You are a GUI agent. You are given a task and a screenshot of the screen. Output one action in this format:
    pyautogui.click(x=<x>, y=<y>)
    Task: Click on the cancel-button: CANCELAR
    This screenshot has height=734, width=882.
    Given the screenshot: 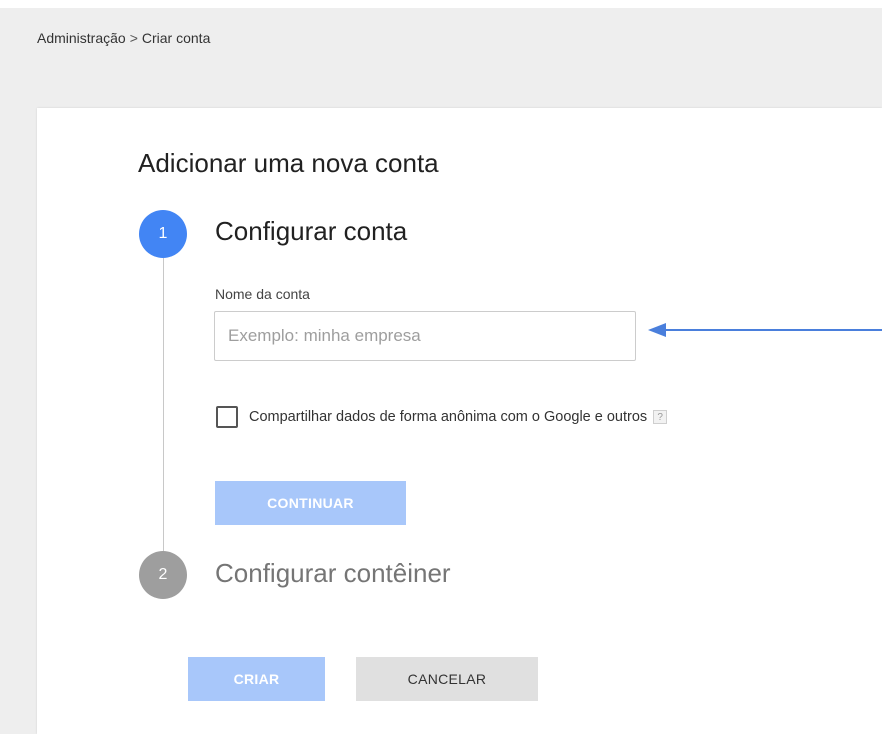 What is the action you would take?
    pyautogui.click(x=447, y=679)
    